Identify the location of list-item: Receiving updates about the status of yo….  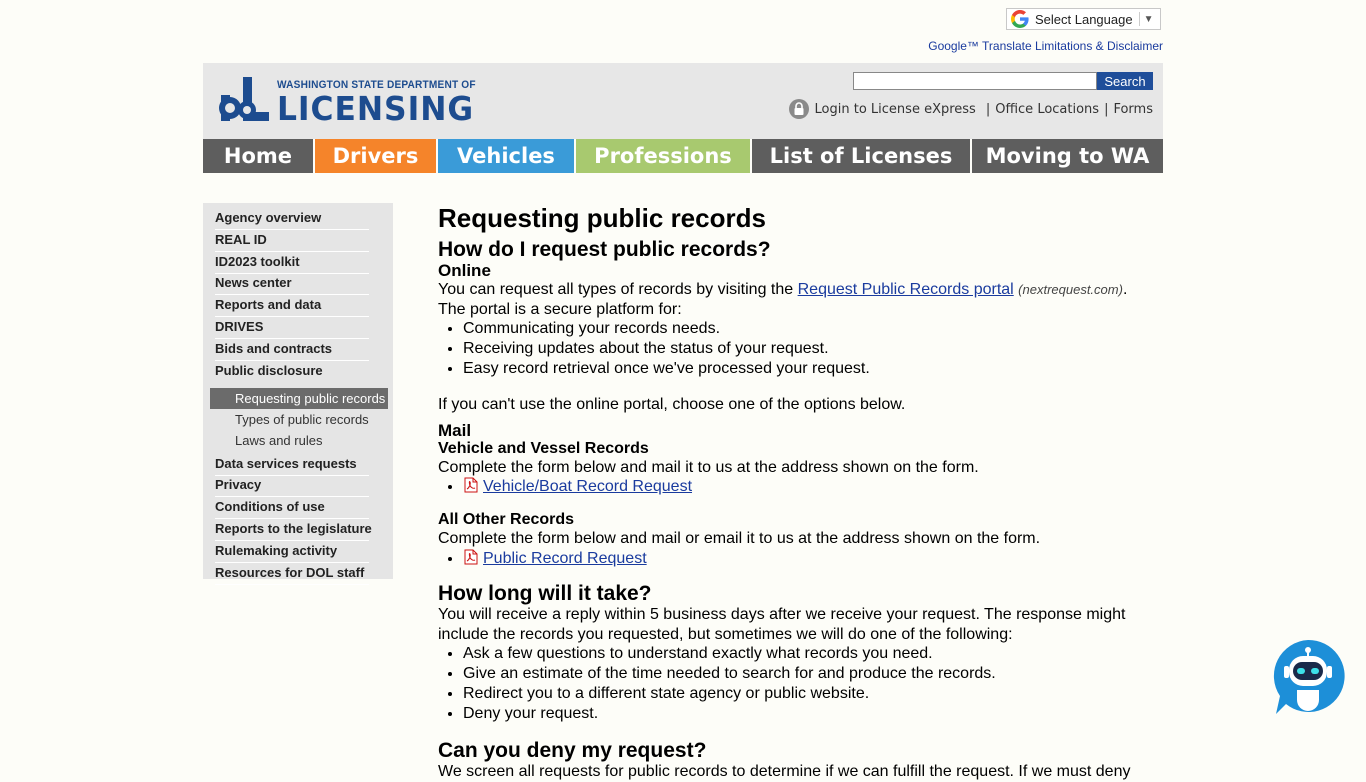
(800, 349).